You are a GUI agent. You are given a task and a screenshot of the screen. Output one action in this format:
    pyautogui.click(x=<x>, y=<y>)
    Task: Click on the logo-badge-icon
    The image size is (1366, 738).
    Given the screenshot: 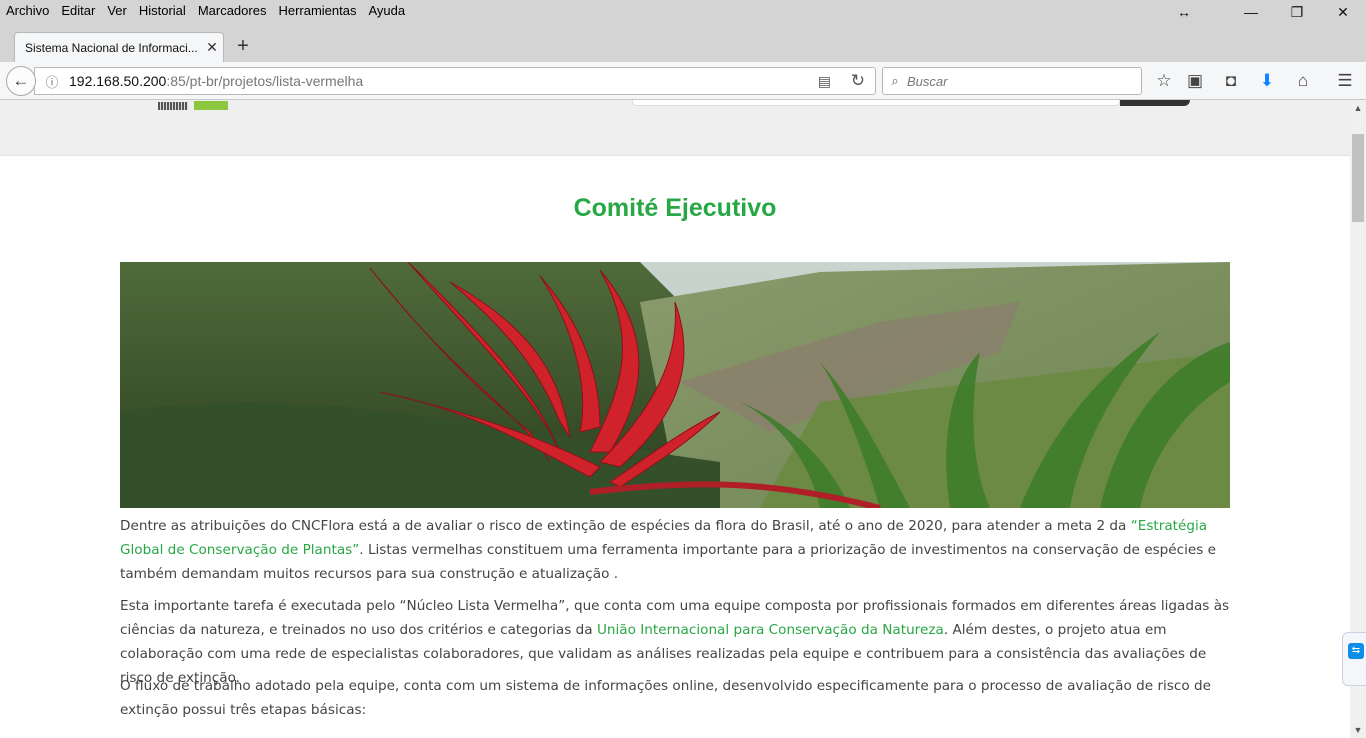 What is the action you would take?
    pyautogui.click(x=211, y=105)
    